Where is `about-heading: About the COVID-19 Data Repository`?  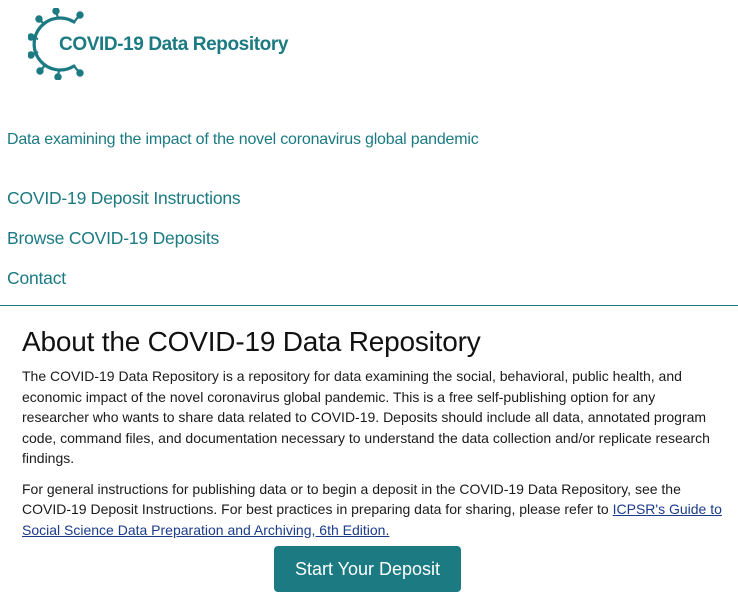
about-heading: About the COVID-19 Data Repository is located at coordinates (251, 341).